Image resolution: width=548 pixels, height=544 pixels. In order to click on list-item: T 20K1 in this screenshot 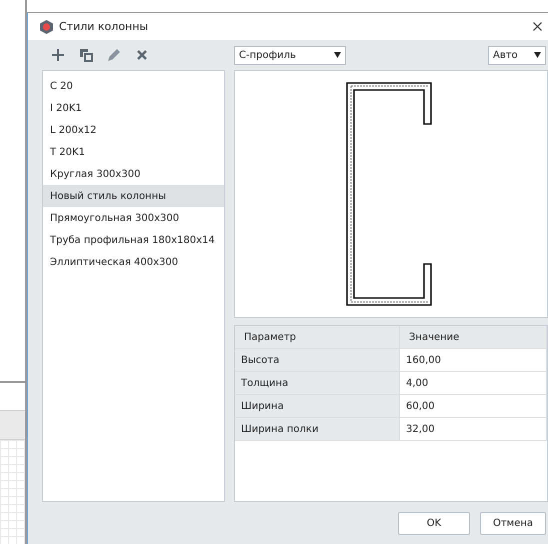, I will do `click(133, 152)`.